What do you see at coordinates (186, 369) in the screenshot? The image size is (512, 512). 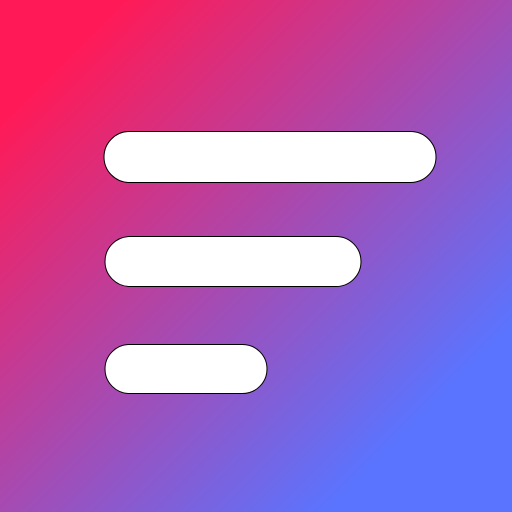 I see `filter-bar-short` at bounding box center [186, 369].